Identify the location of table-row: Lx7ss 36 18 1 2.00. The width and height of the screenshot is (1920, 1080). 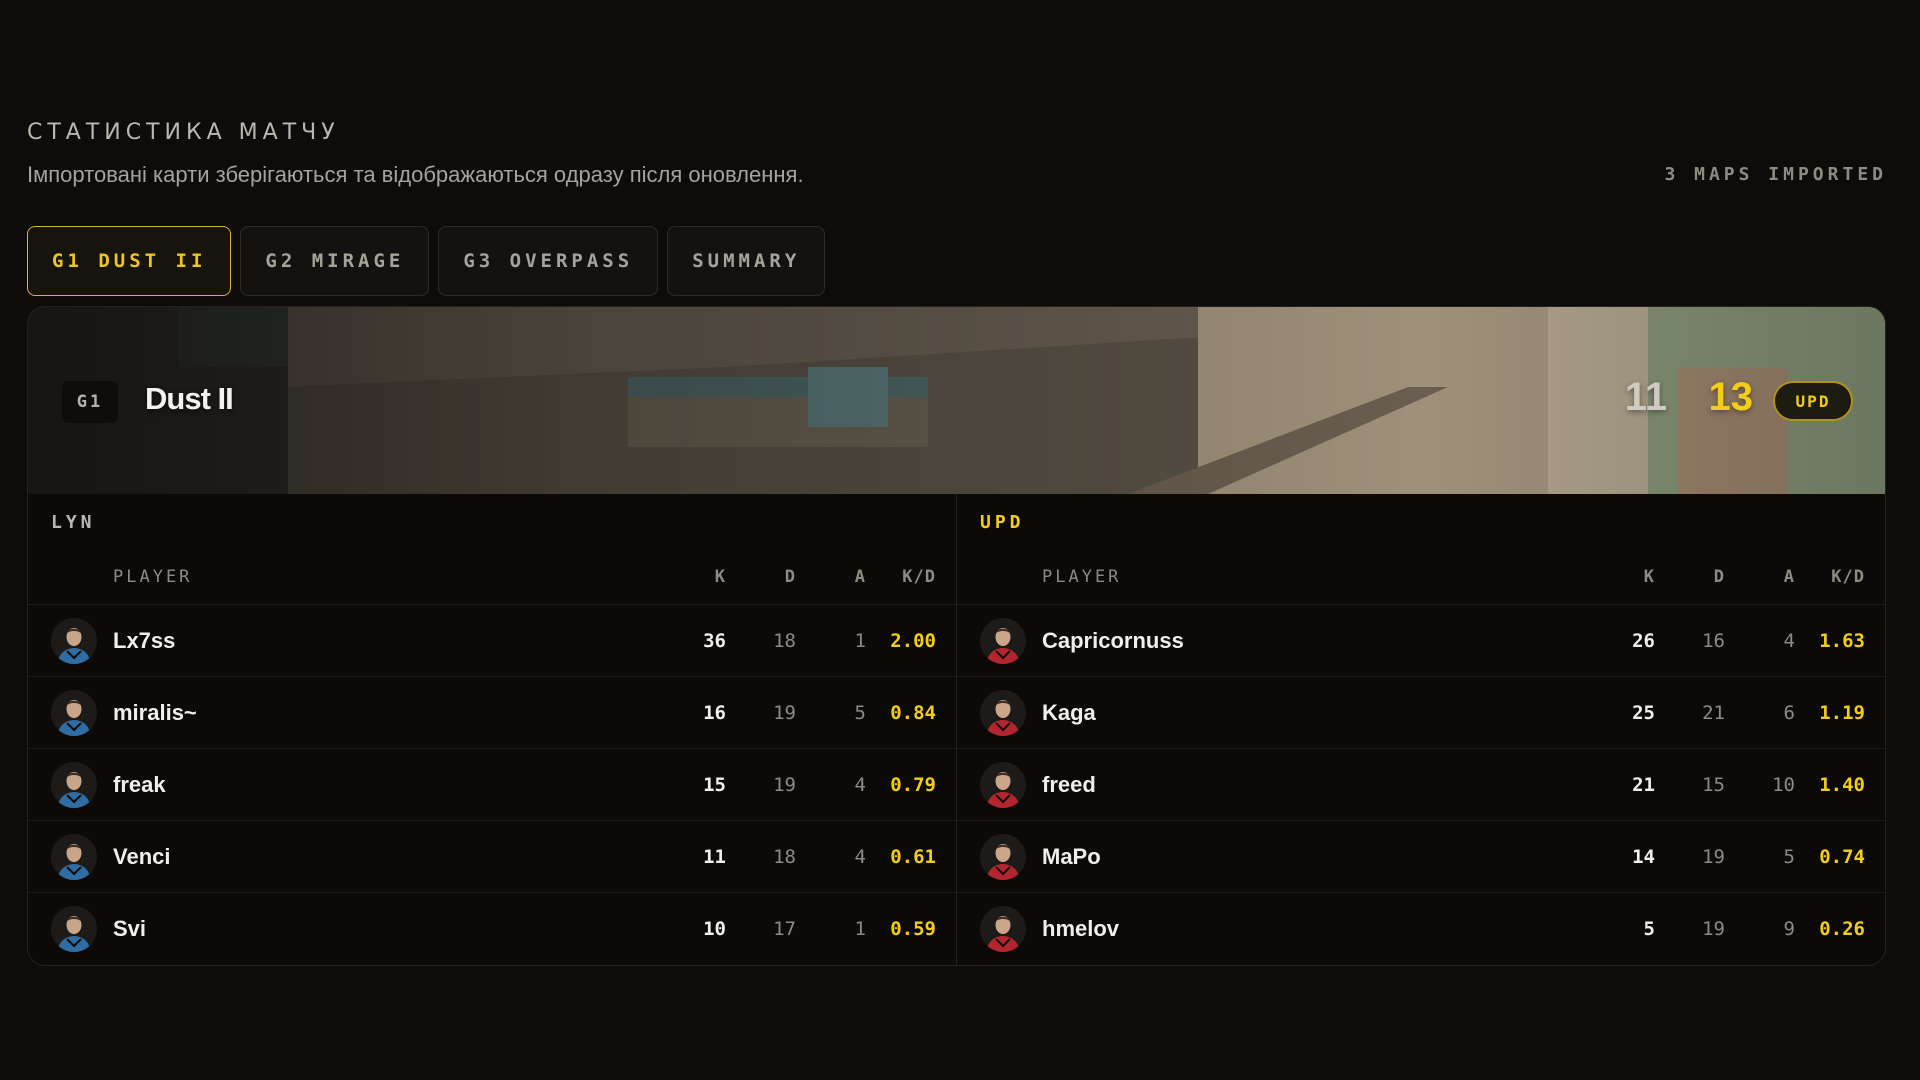
(492, 641).